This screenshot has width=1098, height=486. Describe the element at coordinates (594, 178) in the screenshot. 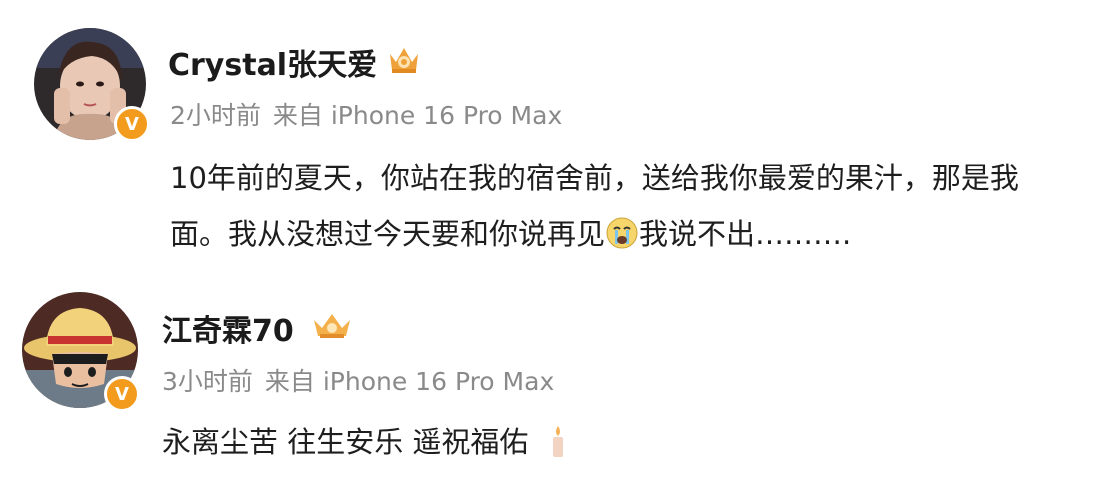

I see `comment-line-1: 10年前的夏天，你站在我的宿舍前，送给我你最爱的果汁，那是我` at that location.